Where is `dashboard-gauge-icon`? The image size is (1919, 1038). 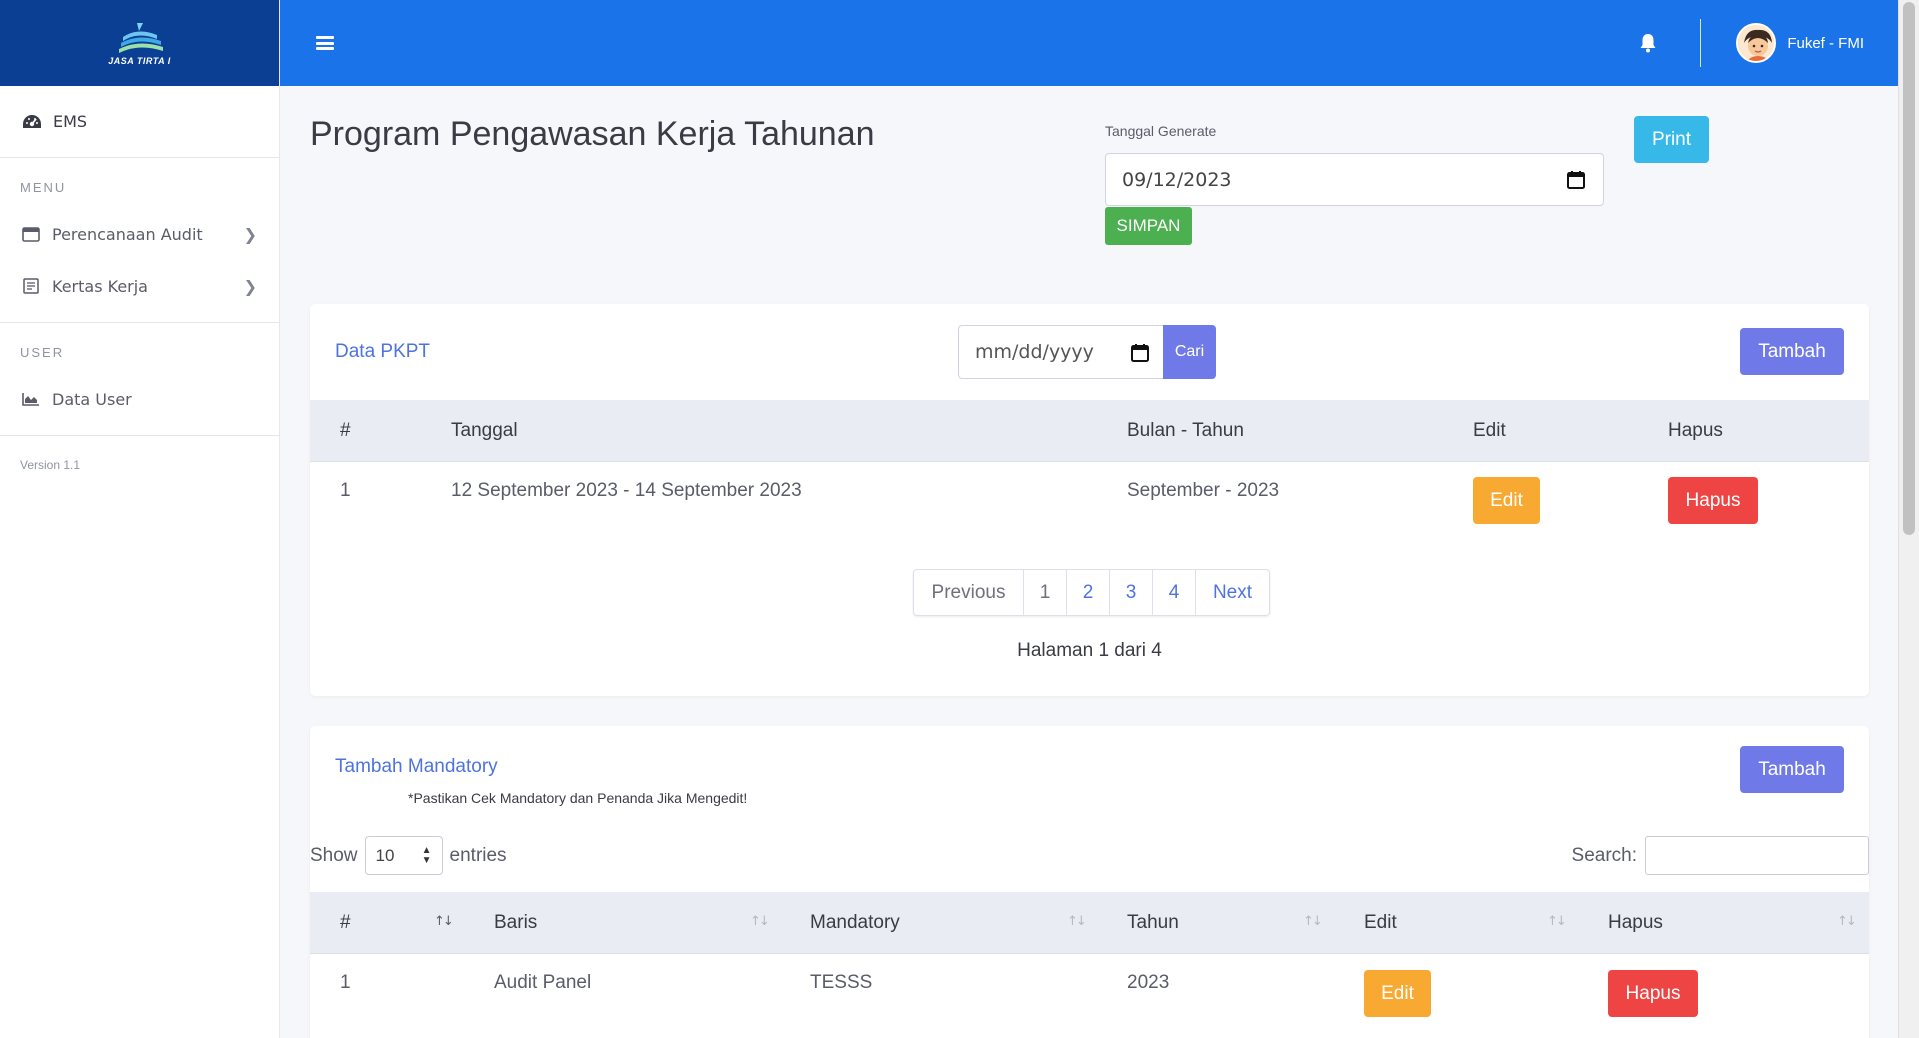
dashboard-gauge-icon is located at coordinates (32, 121).